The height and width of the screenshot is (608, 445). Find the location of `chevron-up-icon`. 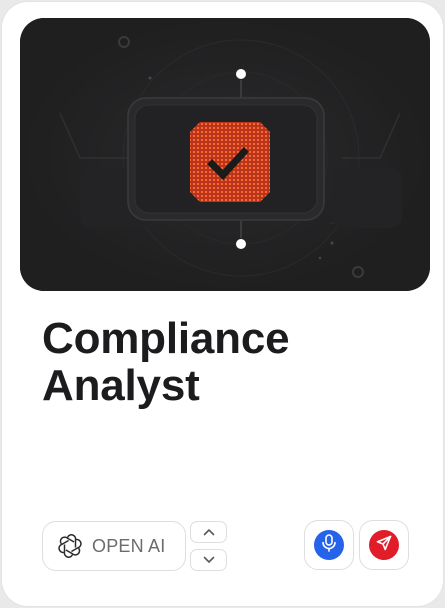

chevron-up-icon is located at coordinates (209, 532).